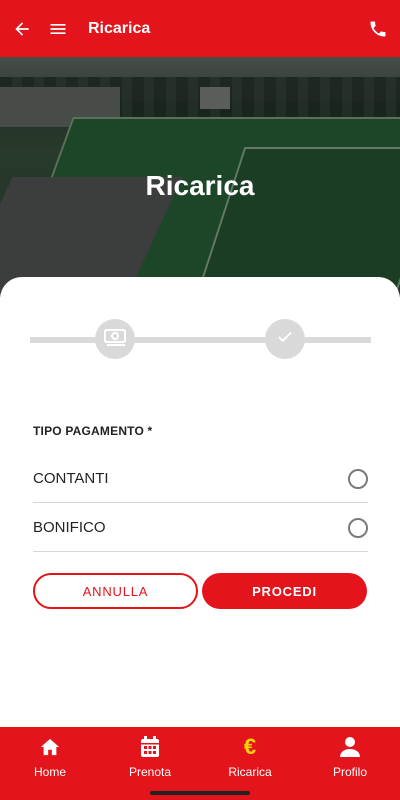 The width and height of the screenshot is (400, 800). I want to click on top-app-bar: Ricarica, so click(200, 28).